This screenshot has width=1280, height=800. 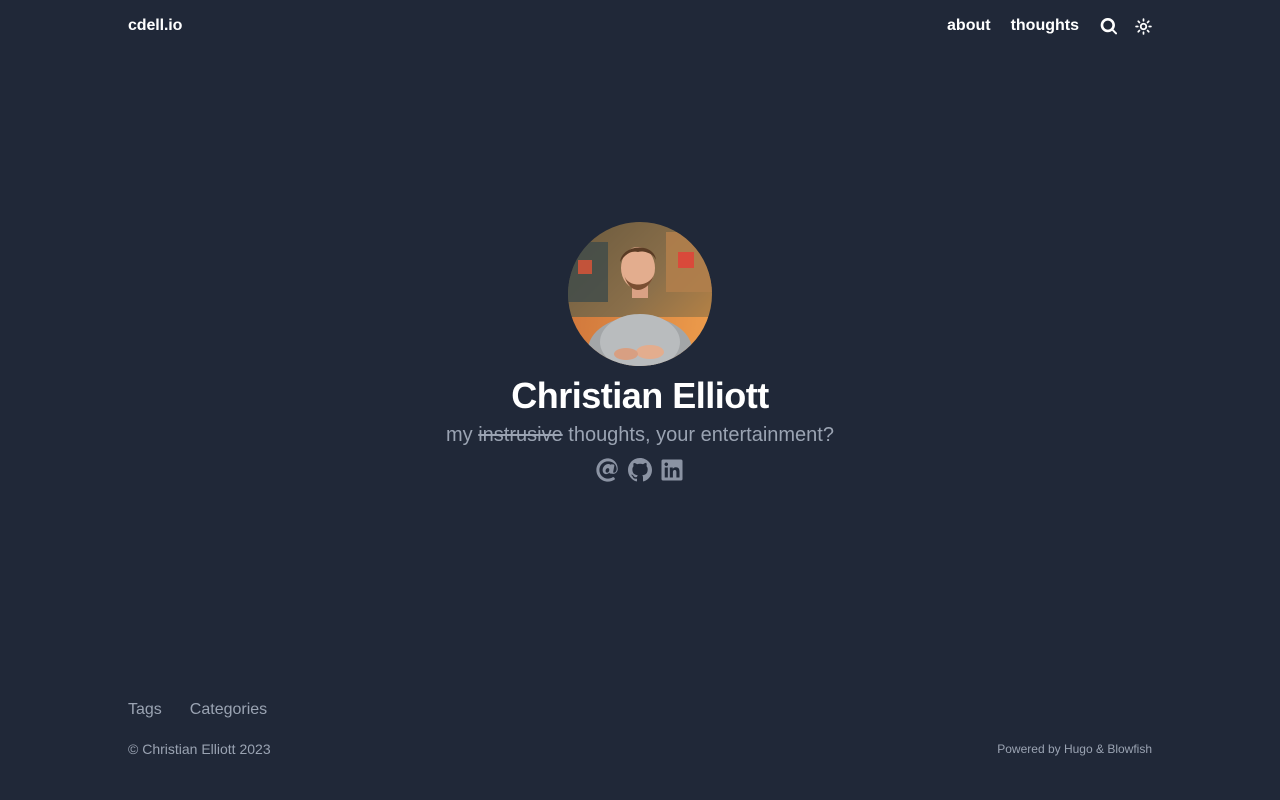 What do you see at coordinates (520, 434) in the screenshot?
I see `tagline-struck-word: instrusive` at bounding box center [520, 434].